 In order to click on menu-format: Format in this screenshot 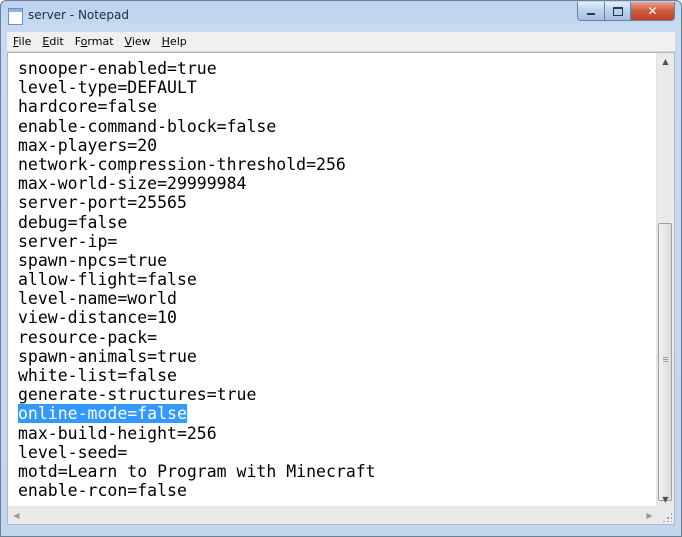, I will do `click(94, 41)`.